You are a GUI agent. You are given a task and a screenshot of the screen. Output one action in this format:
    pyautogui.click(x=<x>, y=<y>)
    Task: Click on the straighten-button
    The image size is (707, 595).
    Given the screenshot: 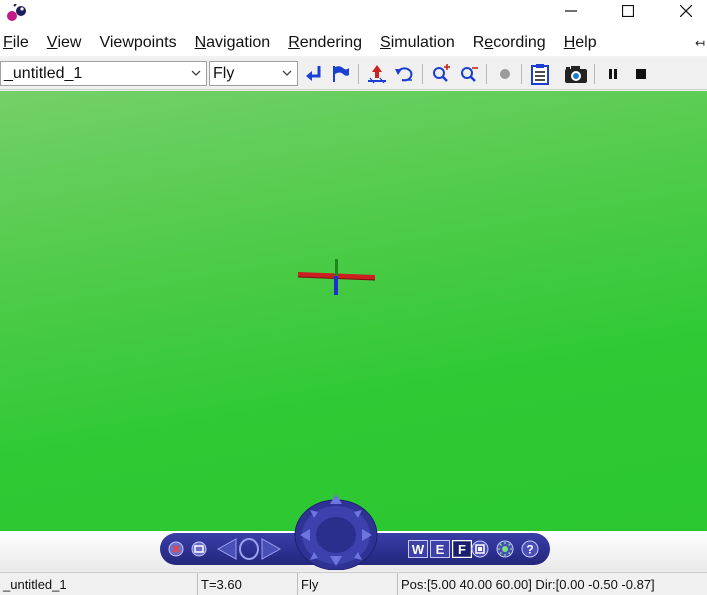 What is the action you would take?
    pyautogui.click(x=377, y=74)
    